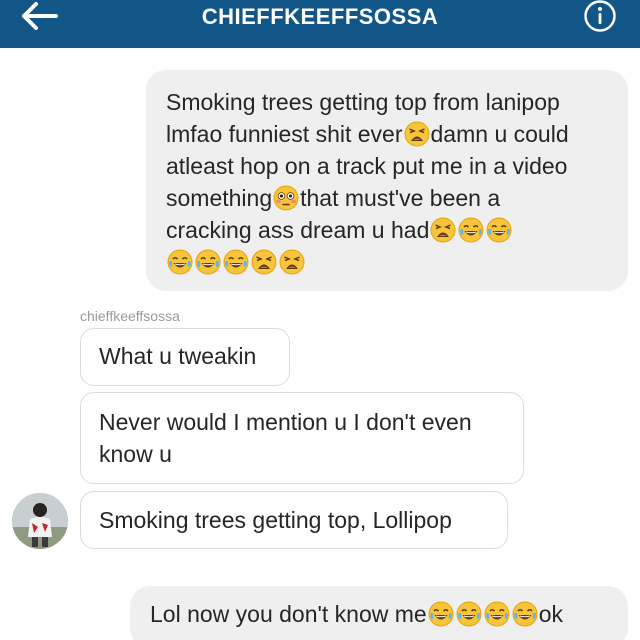 The width and height of the screenshot is (640, 640). What do you see at coordinates (275, 520) in the screenshot?
I see `message-text: Smoking trees getting top, Lollipop` at bounding box center [275, 520].